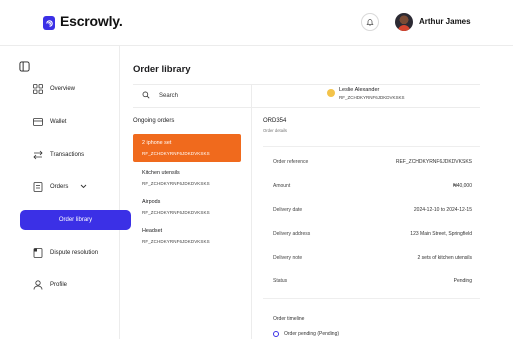 The width and height of the screenshot is (513, 339). Describe the element at coordinates (372, 97) in the screenshot. I see `merchant-ref: RF_ZCHDKYRNF6JDKDVKSKS` at that location.